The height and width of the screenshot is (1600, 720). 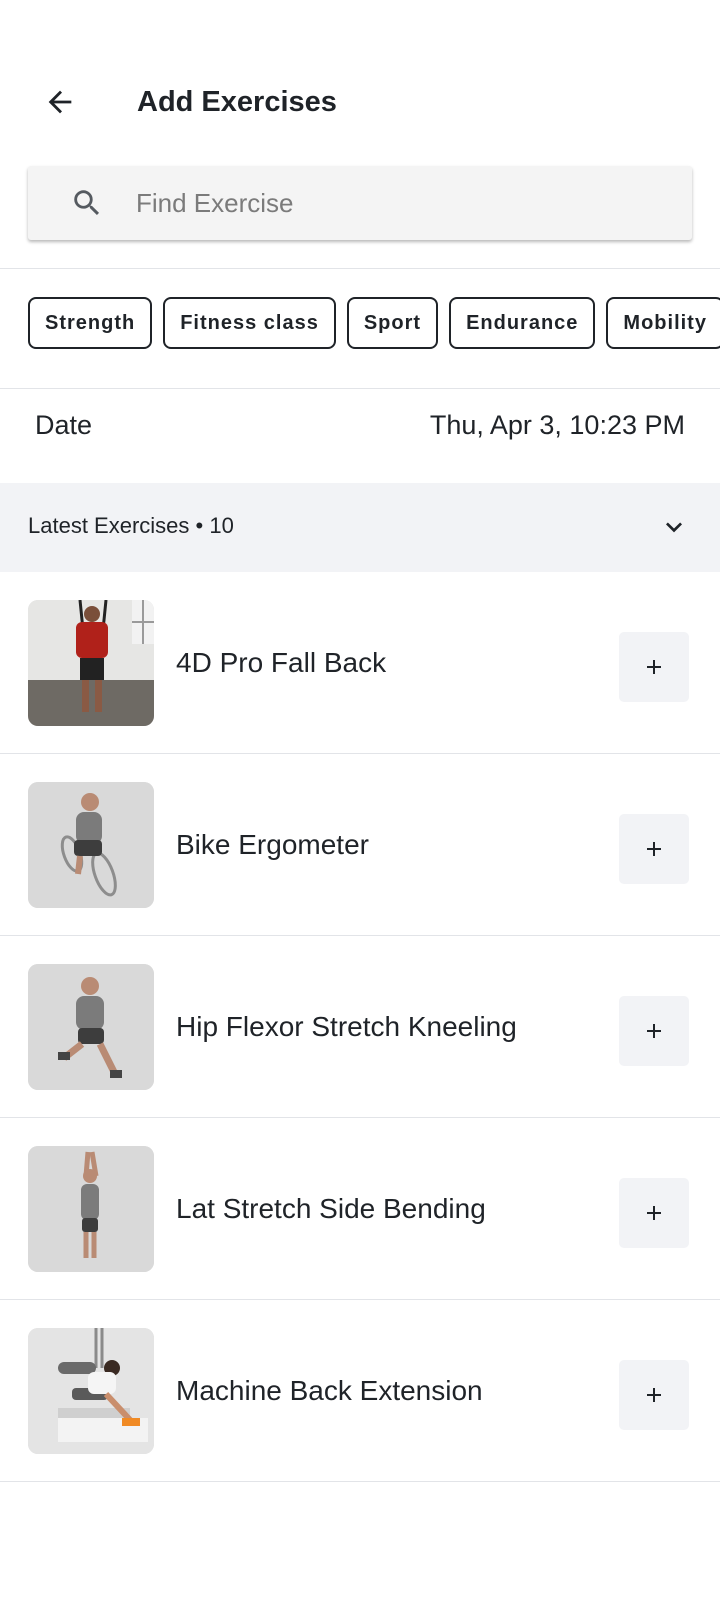 I want to click on list-item: Lat Stretch Side Bending, so click(x=360, y=1209).